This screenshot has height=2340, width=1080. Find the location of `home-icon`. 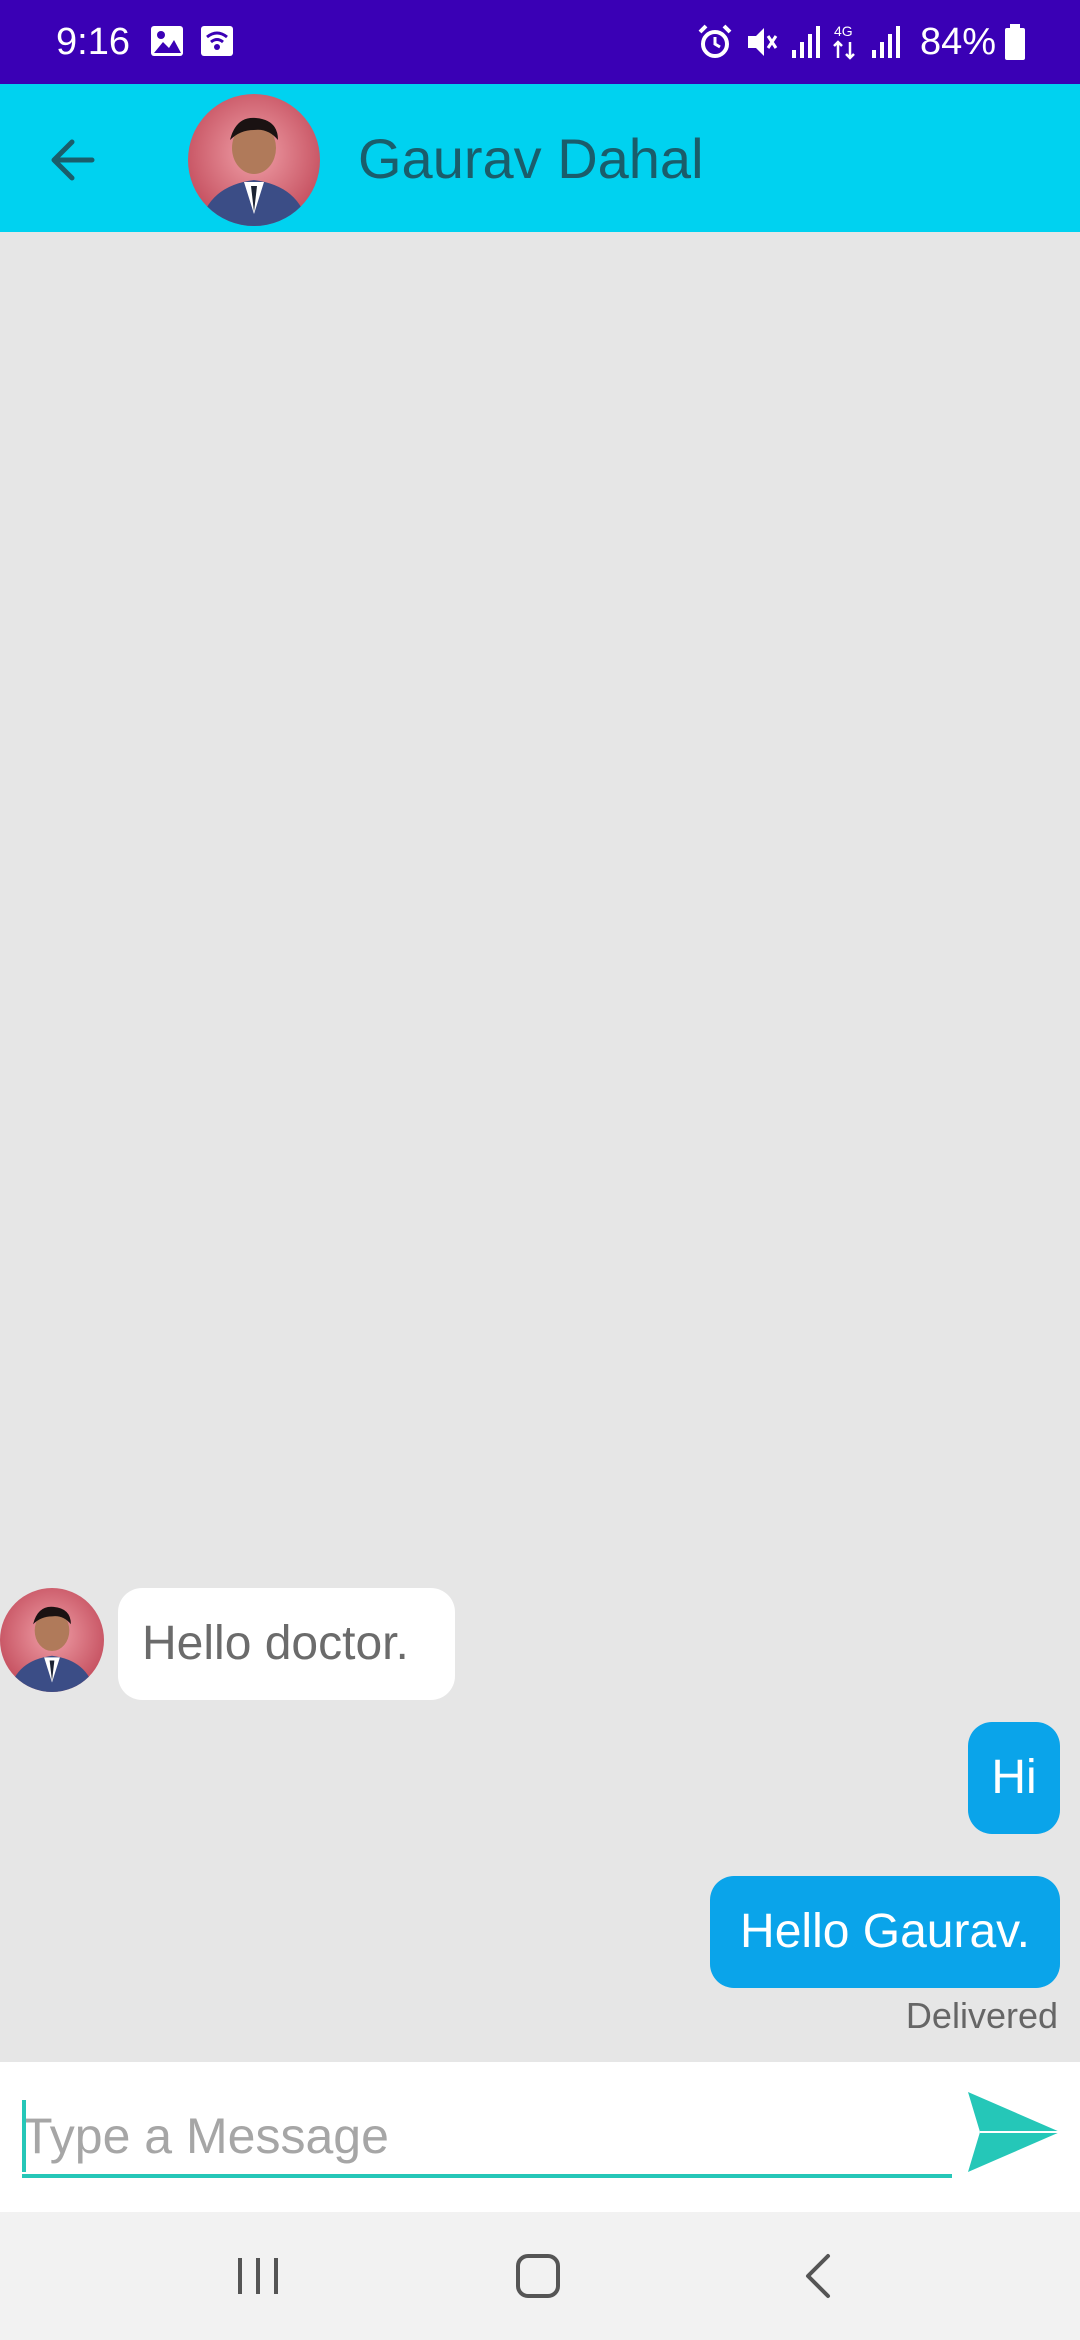

home-icon is located at coordinates (538, 2276).